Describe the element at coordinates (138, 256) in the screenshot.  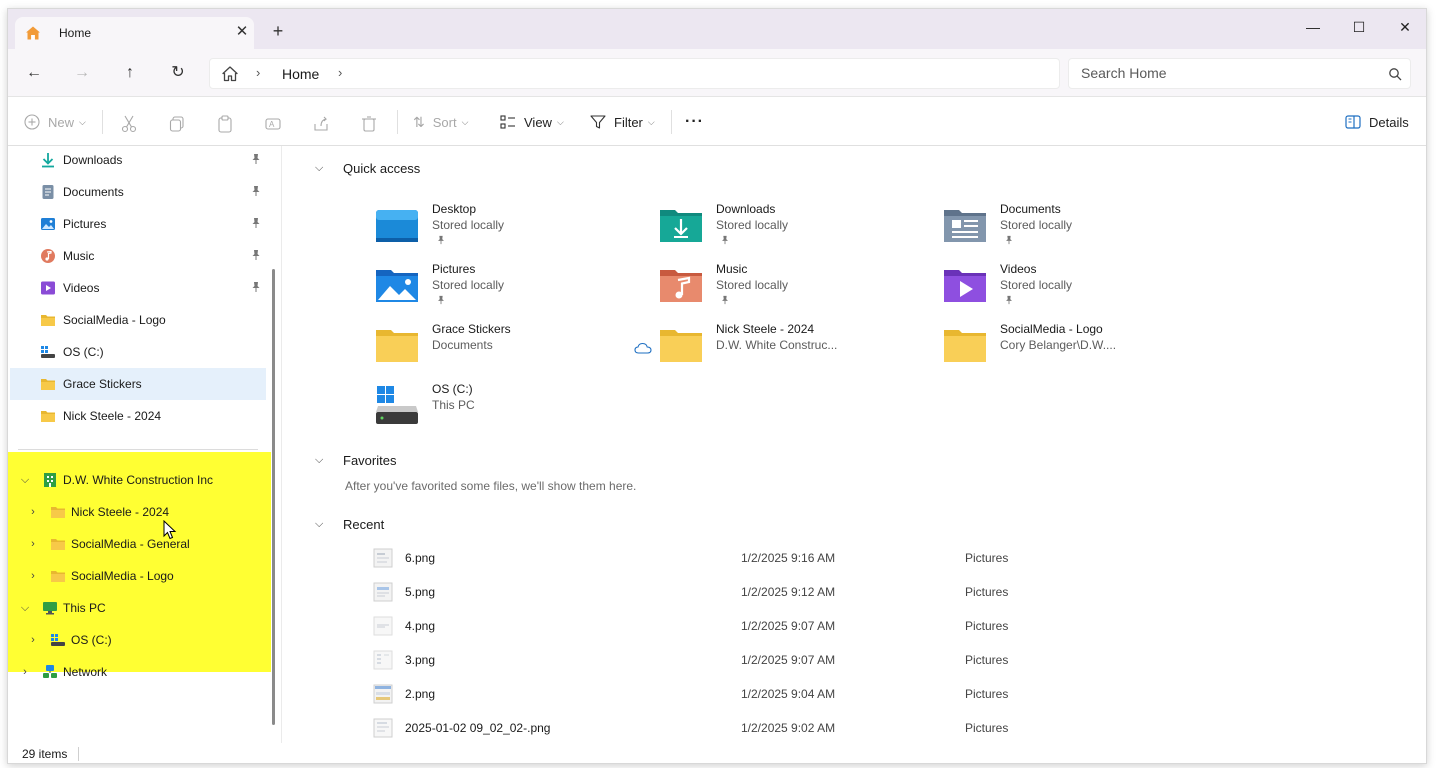
I see `sidebar-item-music: Music` at that location.